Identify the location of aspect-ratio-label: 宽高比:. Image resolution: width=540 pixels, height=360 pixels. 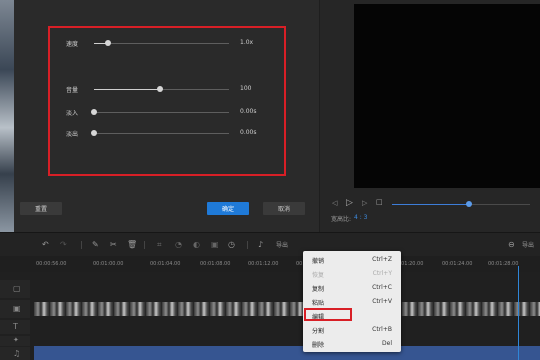
(341, 219).